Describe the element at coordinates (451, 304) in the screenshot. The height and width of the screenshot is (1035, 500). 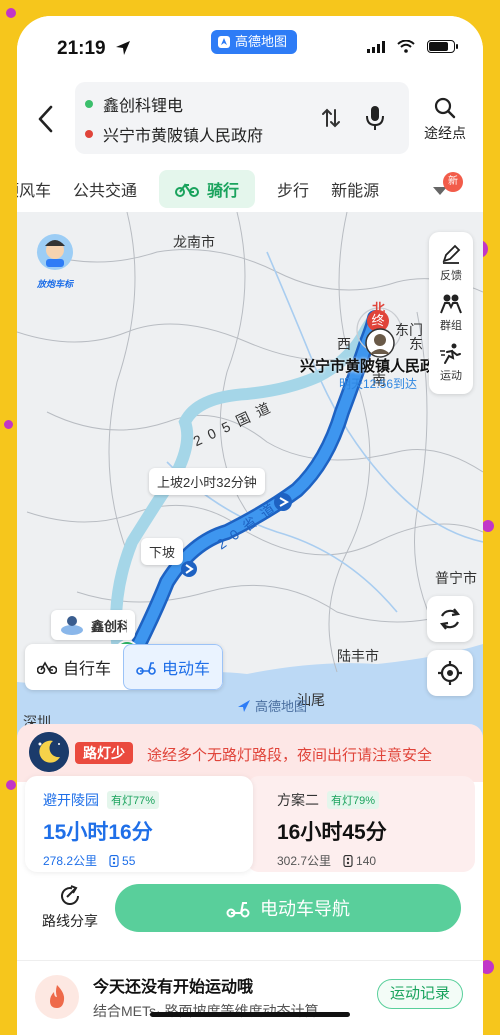
I see `group-icon` at that location.